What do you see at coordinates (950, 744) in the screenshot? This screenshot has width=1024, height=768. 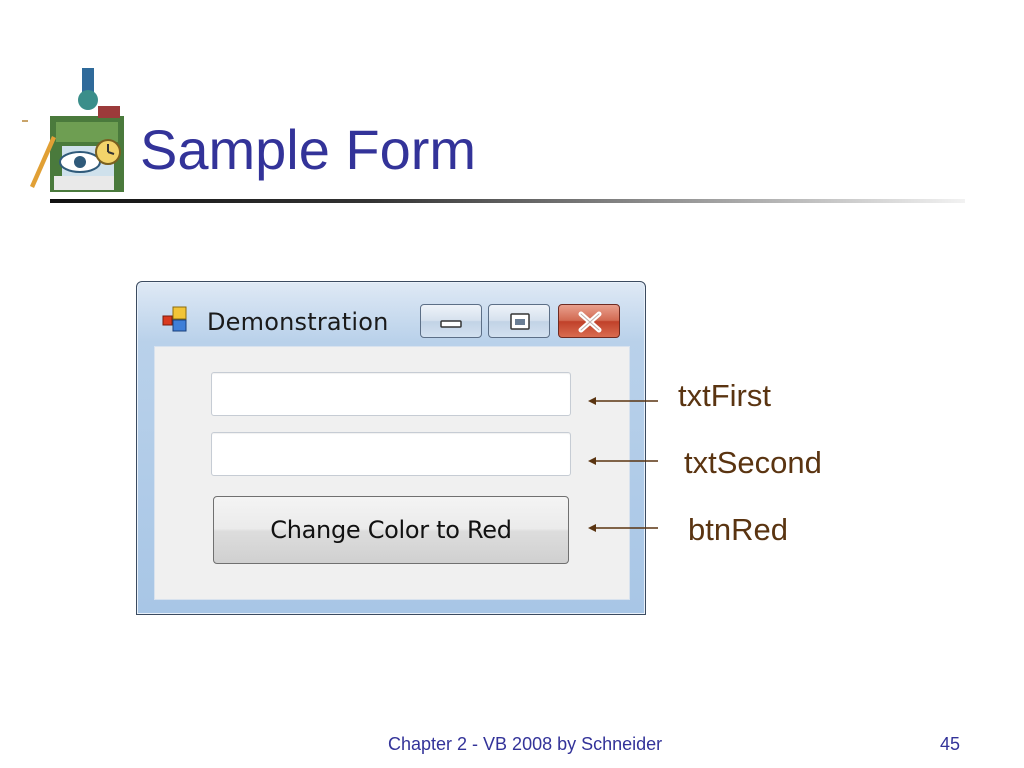 I see `page-number: 45` at bounding box center [950, 744].